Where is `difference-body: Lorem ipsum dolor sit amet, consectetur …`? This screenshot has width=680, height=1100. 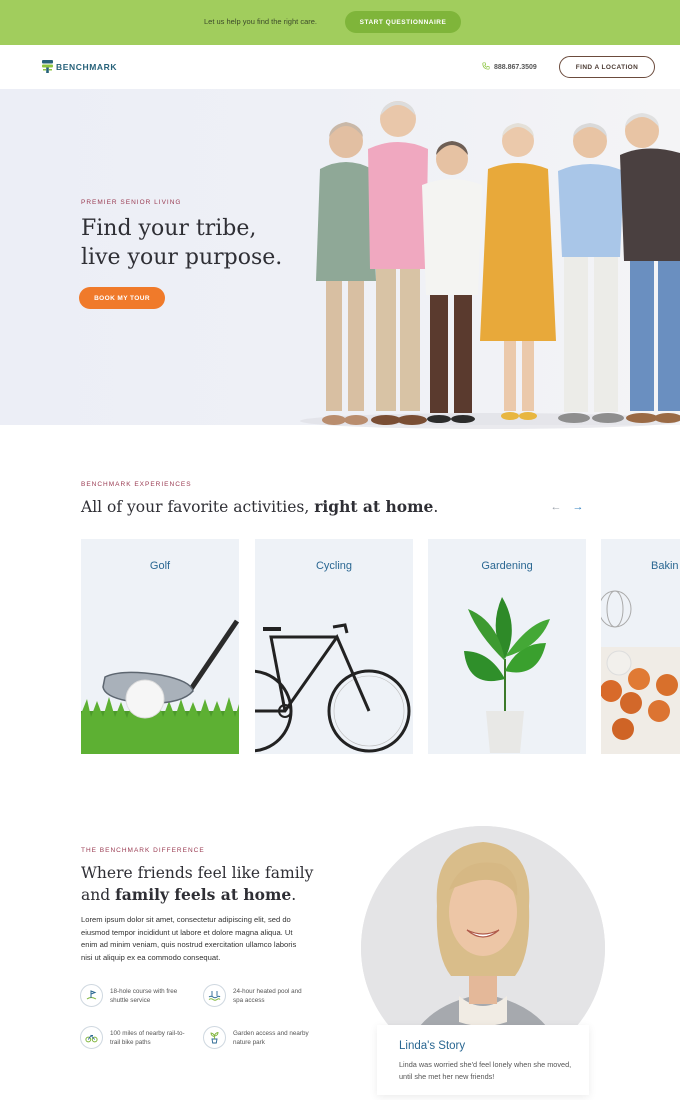
difference-body: Lorem ipsum dolor sit amet, consectetur … is located at coordinates (189, 938).